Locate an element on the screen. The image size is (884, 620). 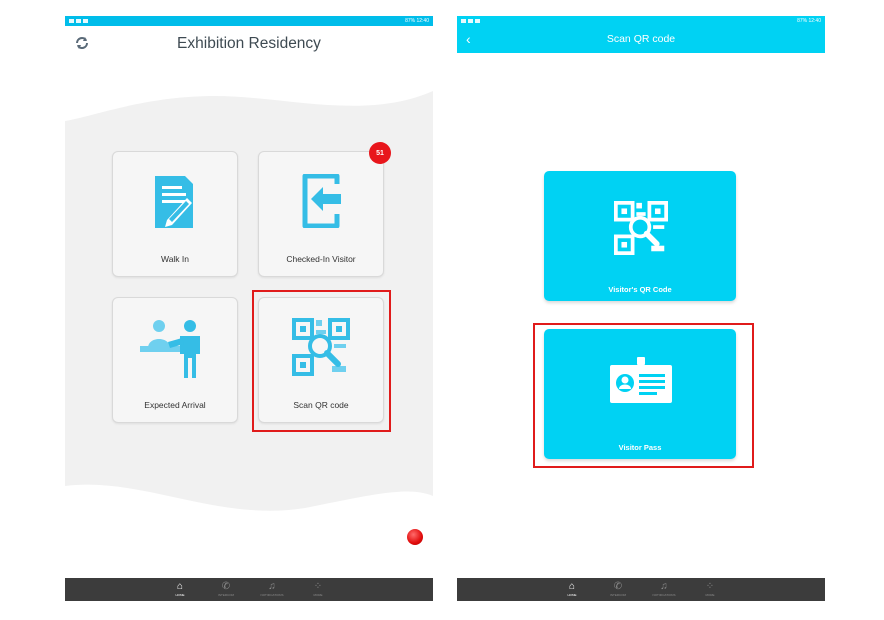
checked-in-visitor-tile: Checked-In Visitor 51 is located at coordinates (324, 209).